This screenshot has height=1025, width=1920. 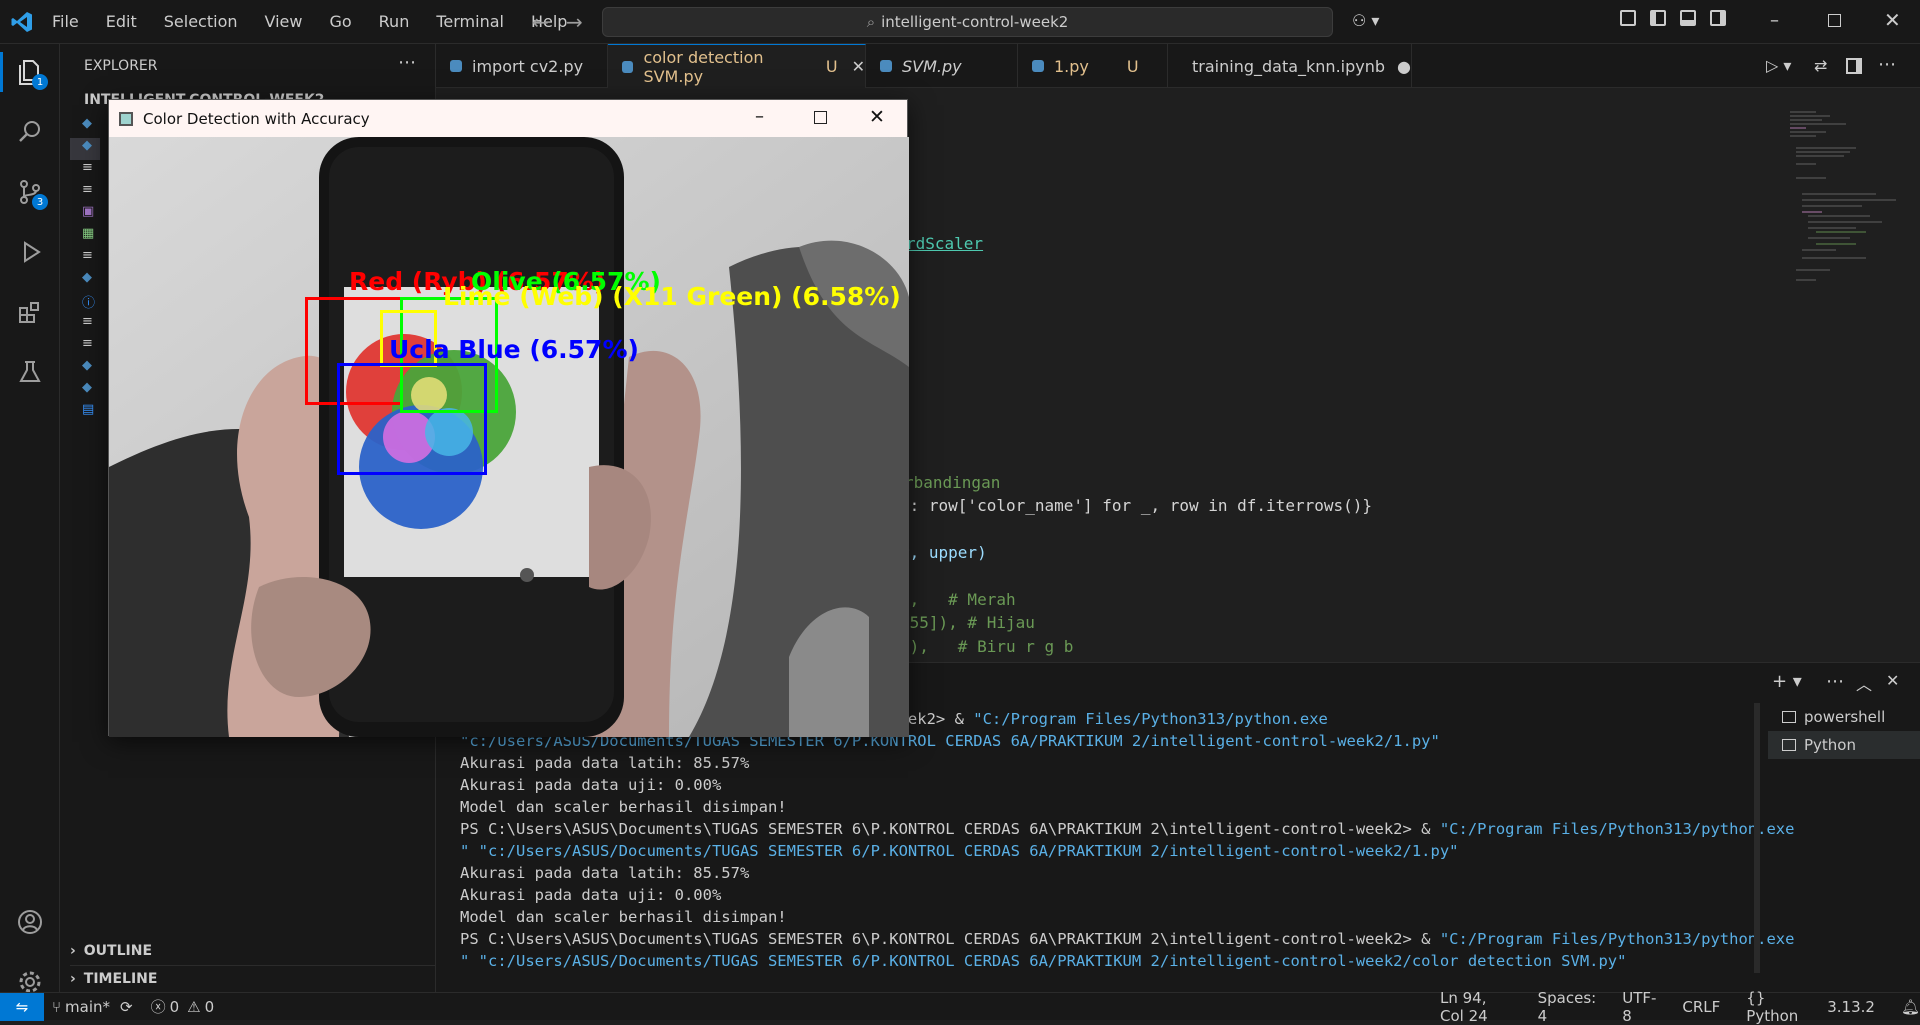 I want to click on terminal-text: Akurasi pada data latih: 85.57%, so click(x=605, y=763).